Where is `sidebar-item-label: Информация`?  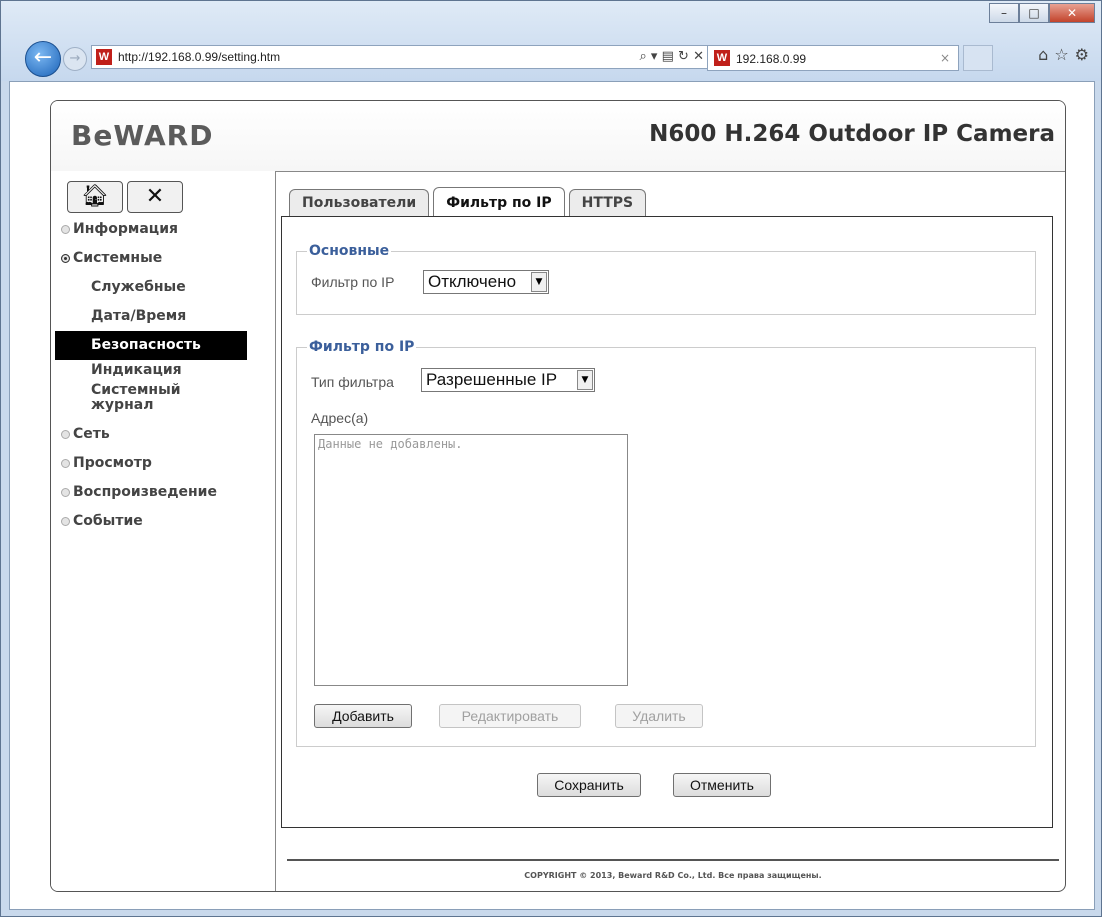 sidebar-item-label: Информация is located at coordinates (125, 229).